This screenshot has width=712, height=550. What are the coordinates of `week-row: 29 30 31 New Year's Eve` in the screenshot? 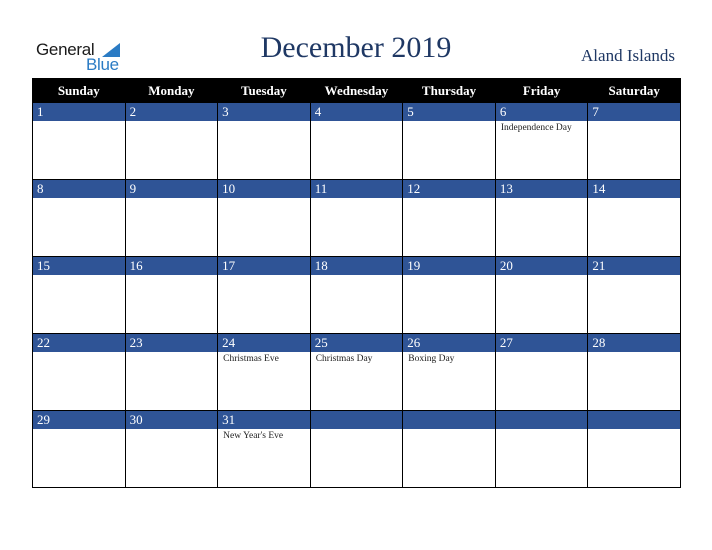 It's located at (356, 449).